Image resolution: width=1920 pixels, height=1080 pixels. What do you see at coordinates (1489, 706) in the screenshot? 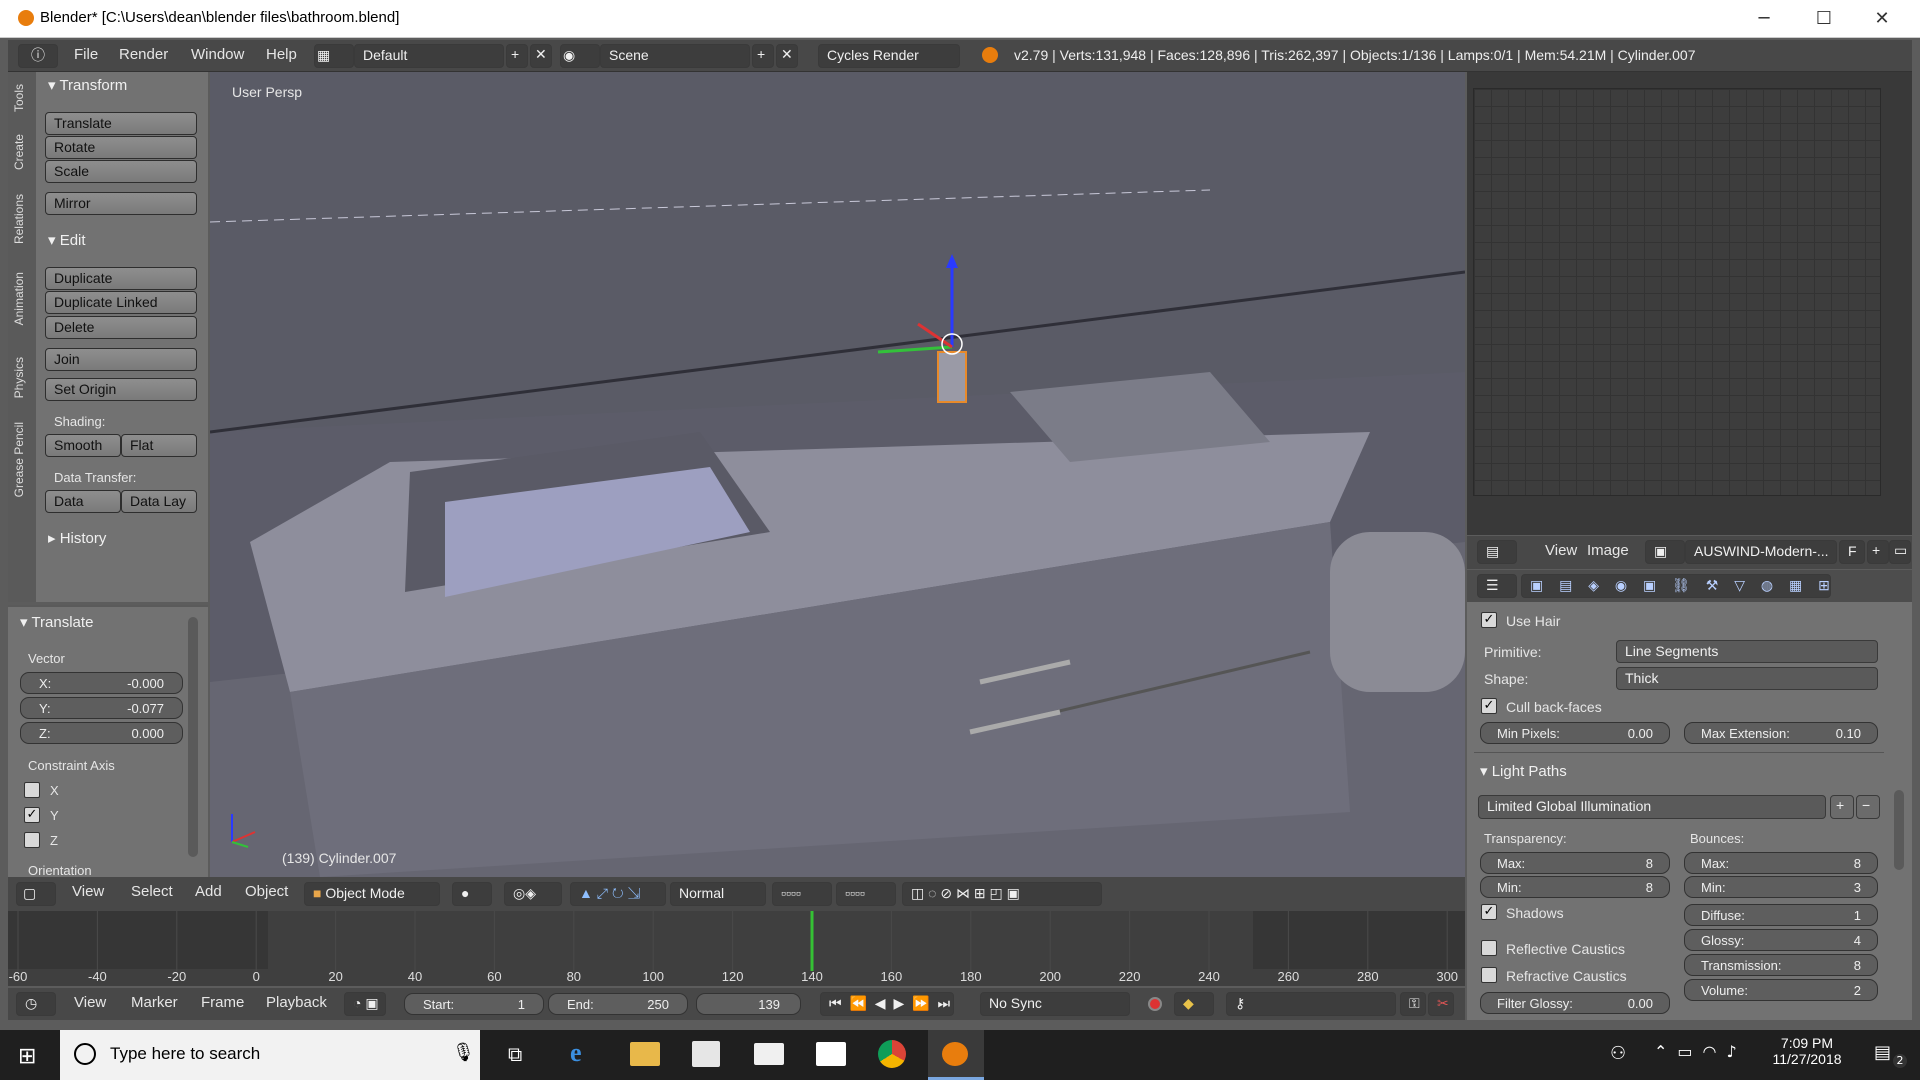
I see `cull-backfaces-checkbox: ✓` at bounding box center [1489, 706].